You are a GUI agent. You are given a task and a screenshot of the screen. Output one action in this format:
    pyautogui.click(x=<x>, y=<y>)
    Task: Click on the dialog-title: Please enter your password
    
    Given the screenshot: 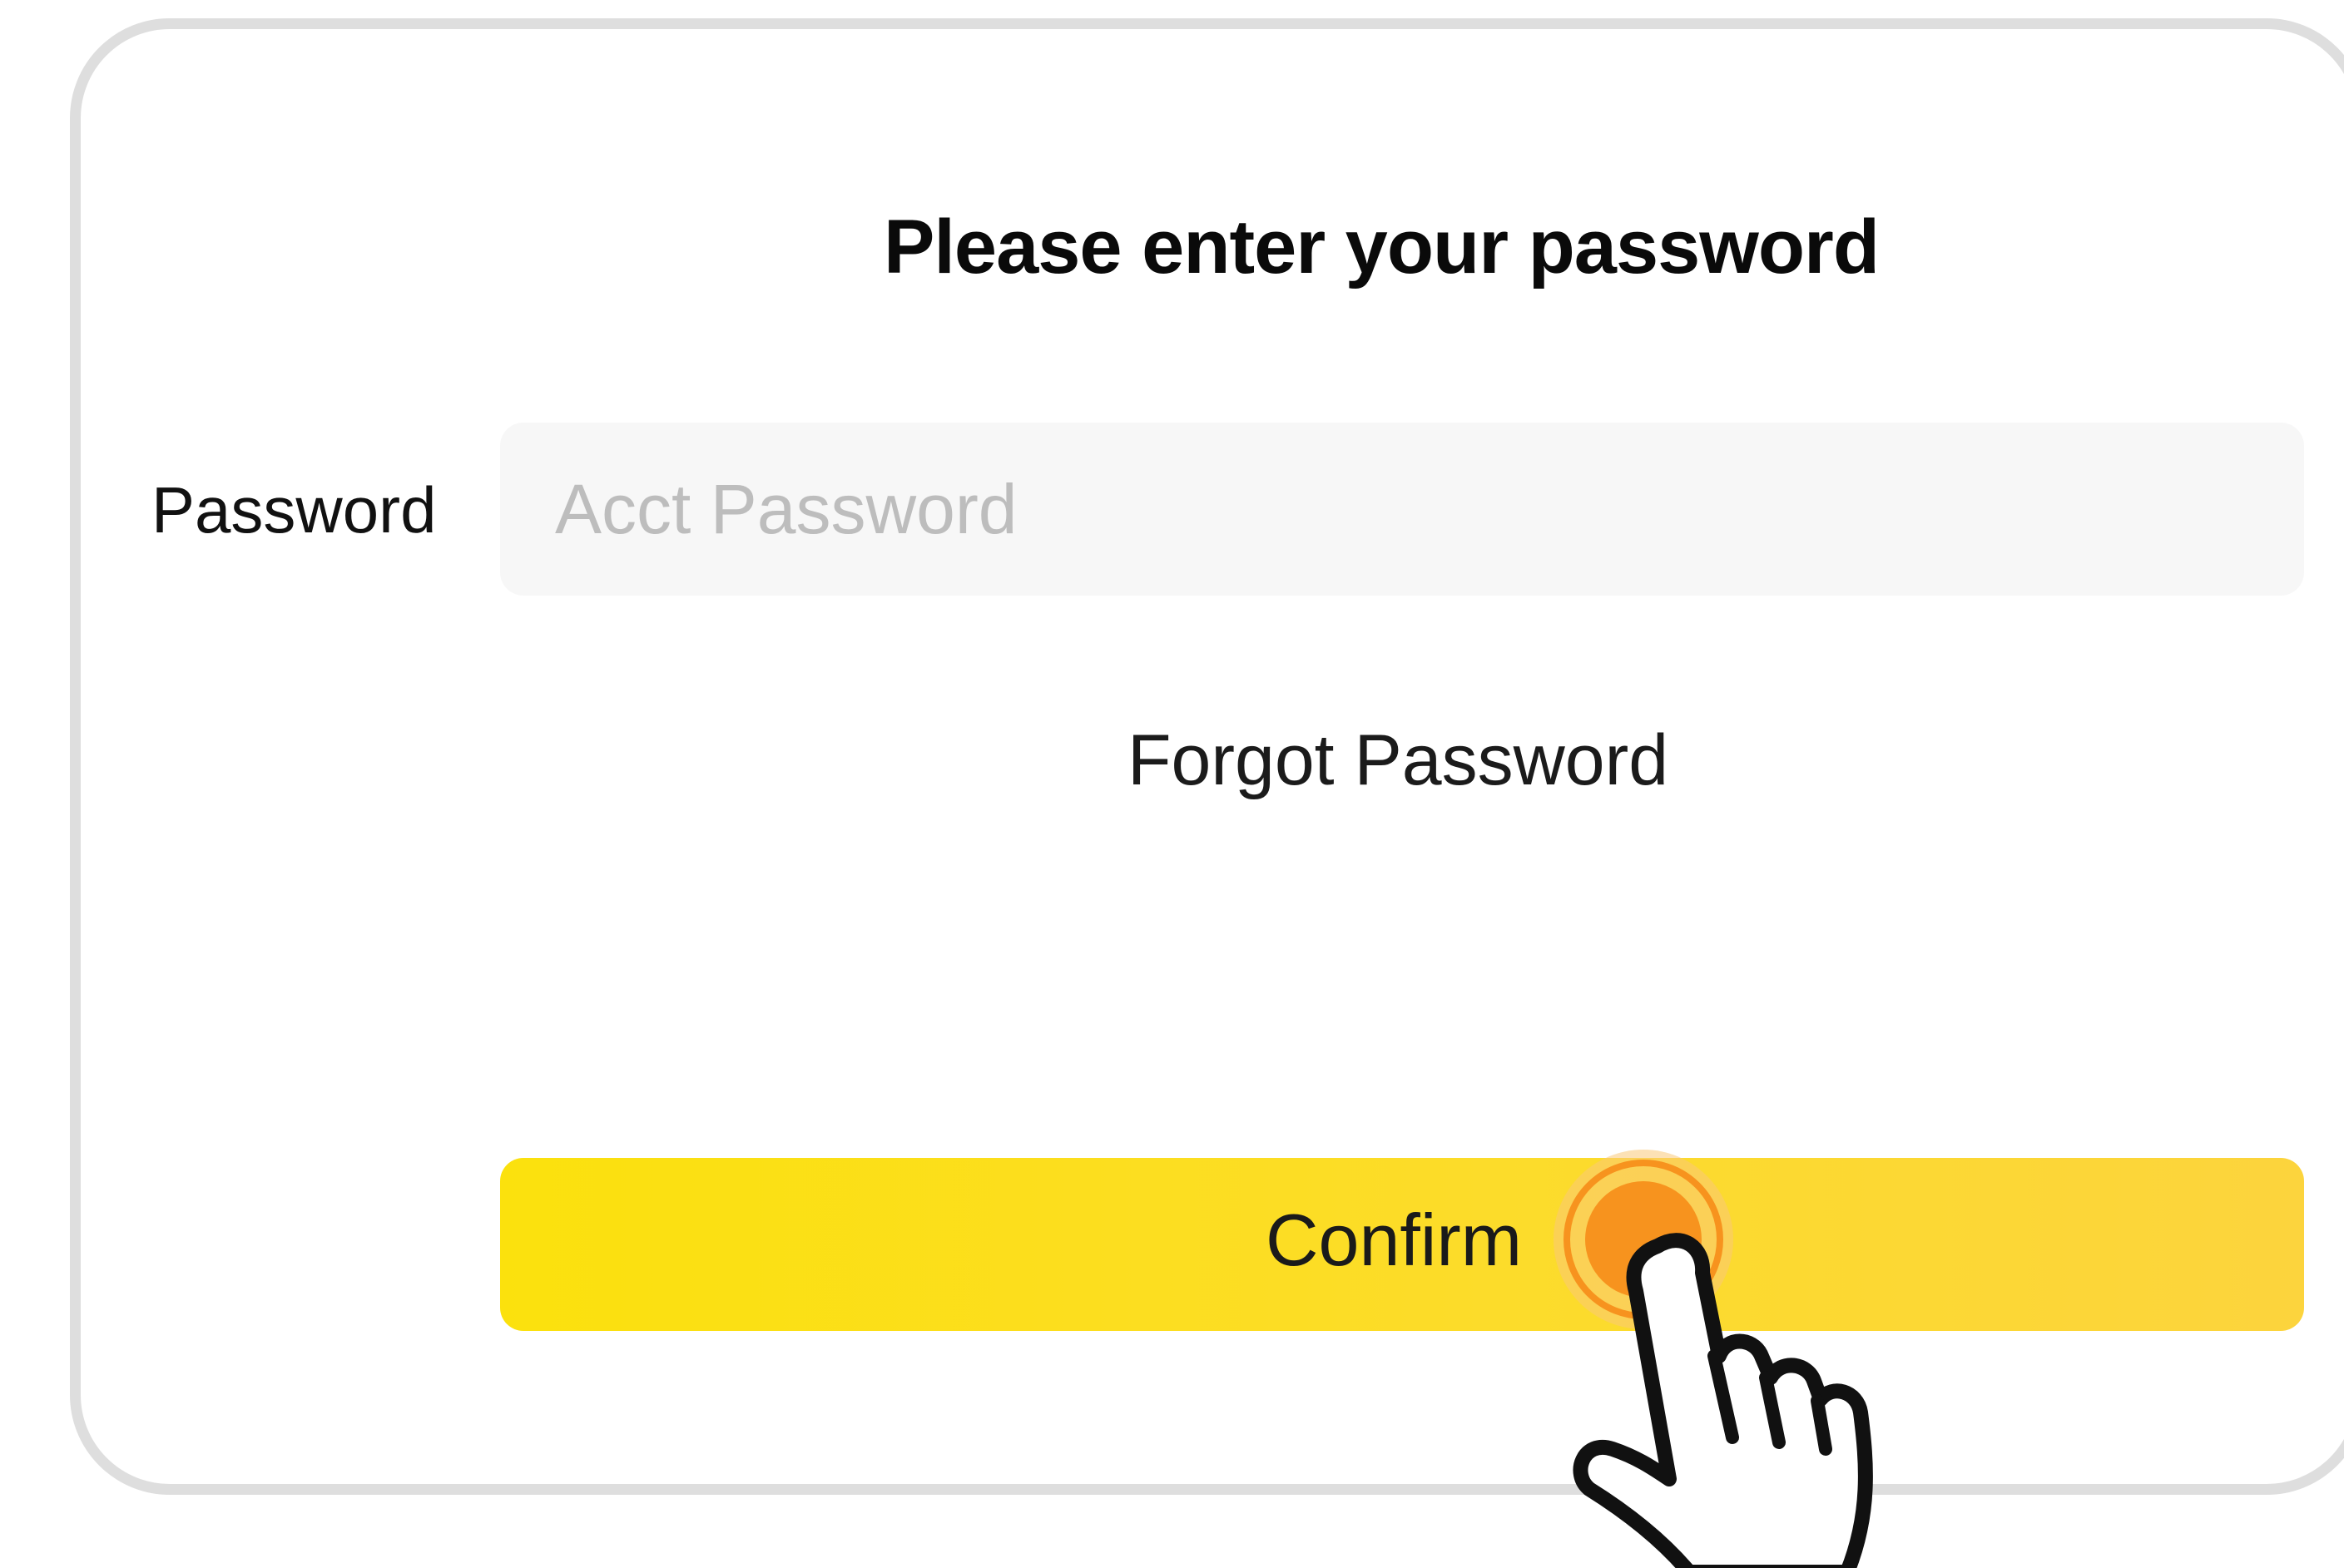 What is the action you would take?
    pyautogui.click(x=1382, y=247)
    